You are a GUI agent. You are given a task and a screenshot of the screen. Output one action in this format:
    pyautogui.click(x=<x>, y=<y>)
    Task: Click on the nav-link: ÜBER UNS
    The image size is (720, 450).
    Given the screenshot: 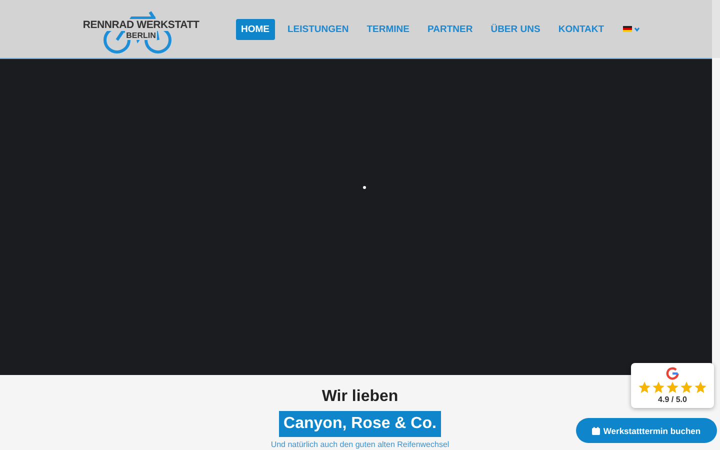 What is the action you would take?
    pyautogui.click(x=516, y=29)
    